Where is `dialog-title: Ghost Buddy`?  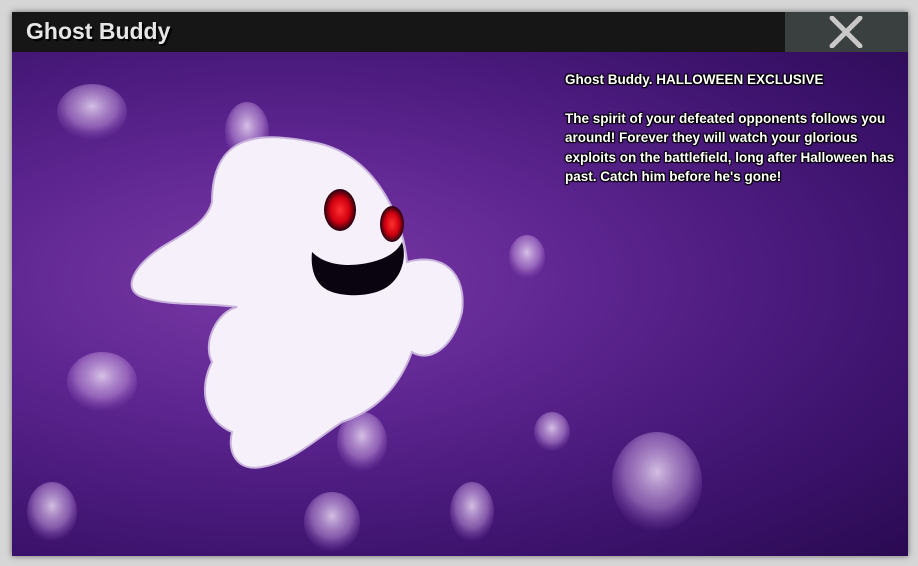 dialog-title: Ghost Buddy is located at coordinates (98, 31).